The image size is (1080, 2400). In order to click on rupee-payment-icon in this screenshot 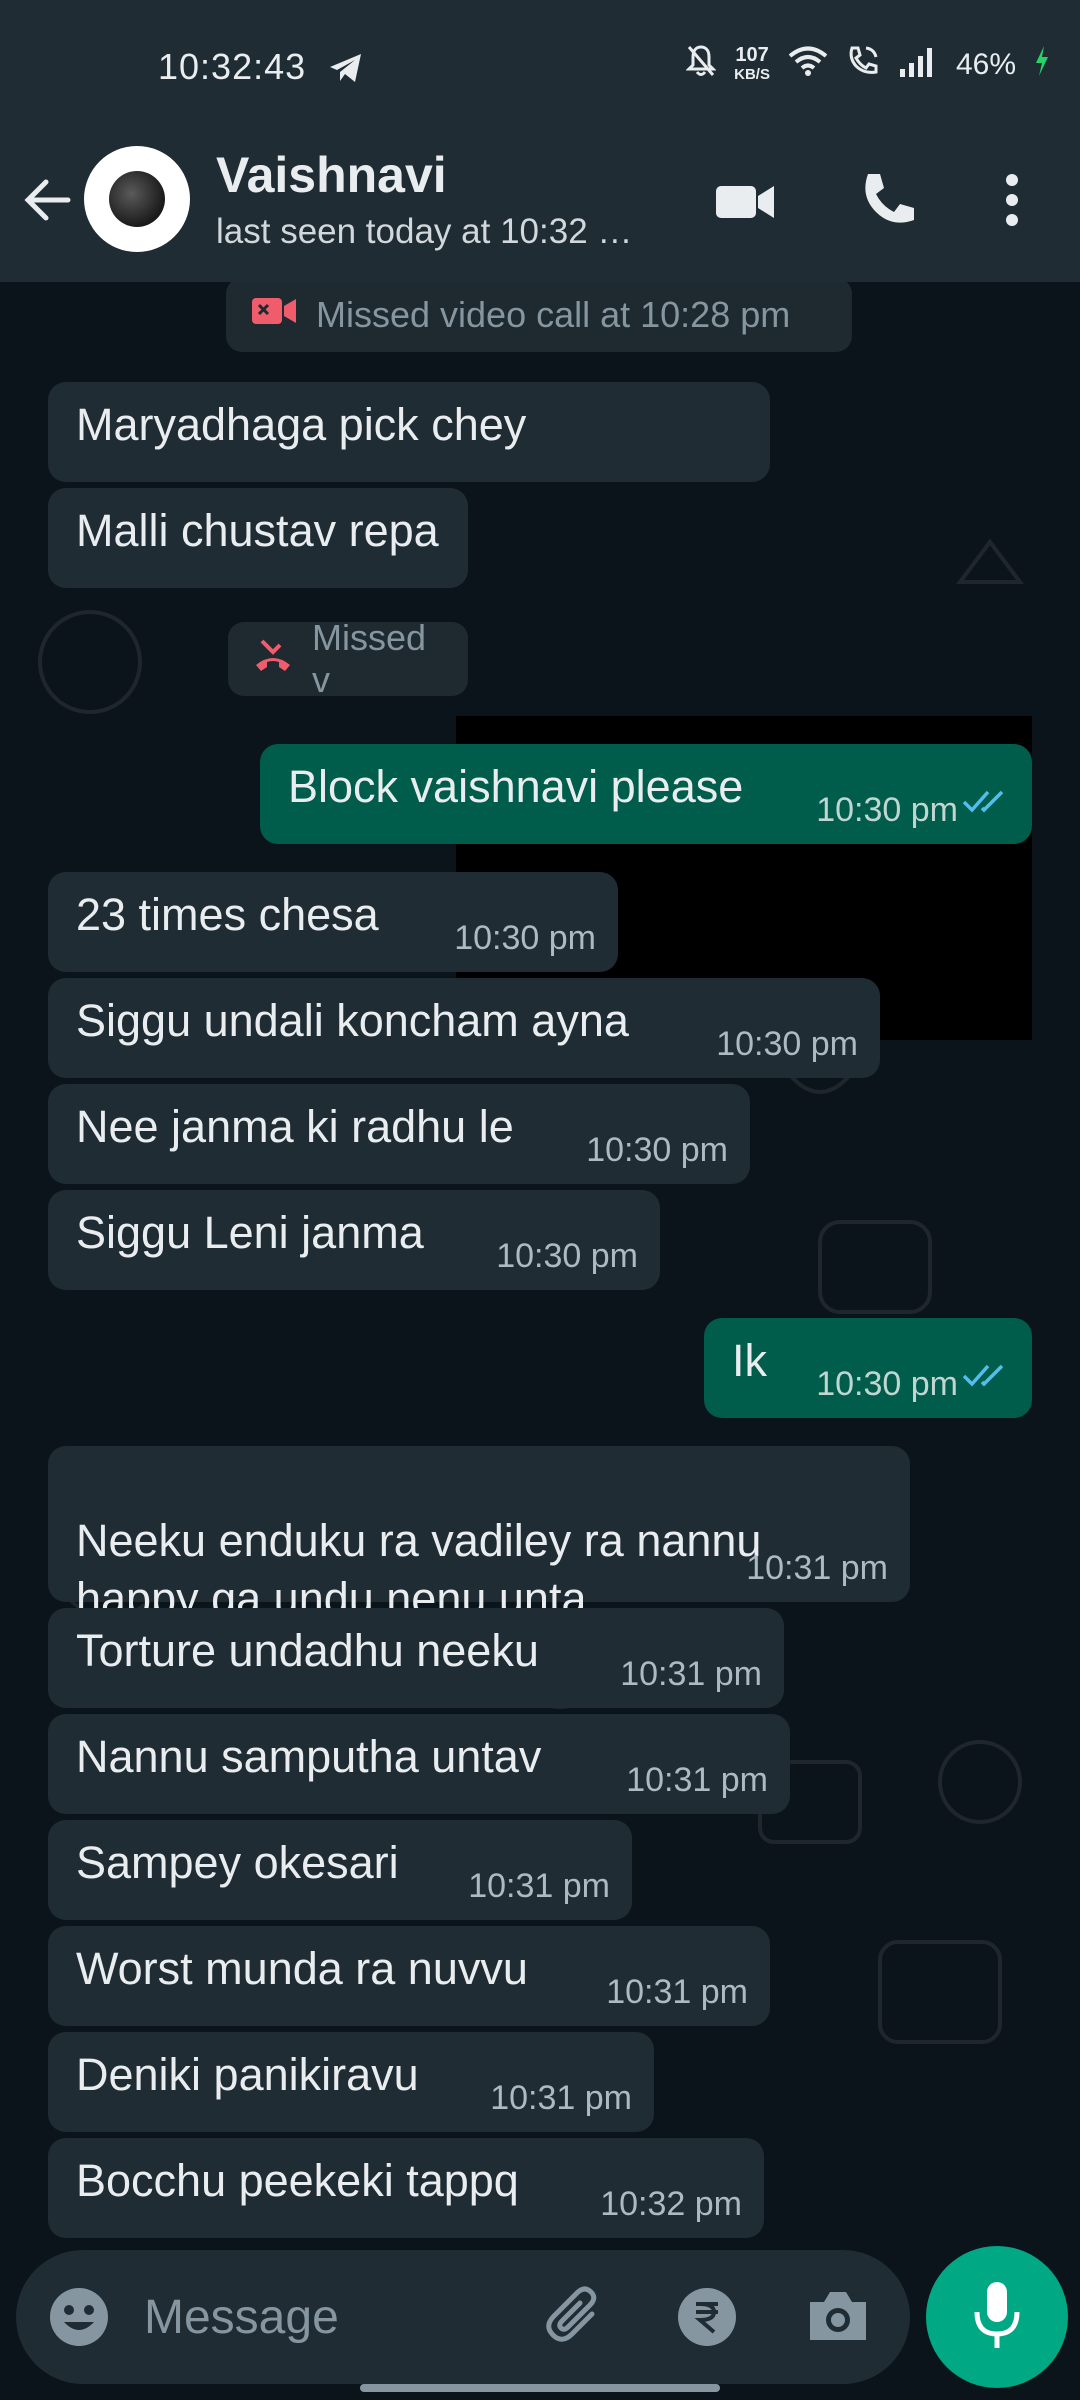, I will do `click(707, 2319)`.